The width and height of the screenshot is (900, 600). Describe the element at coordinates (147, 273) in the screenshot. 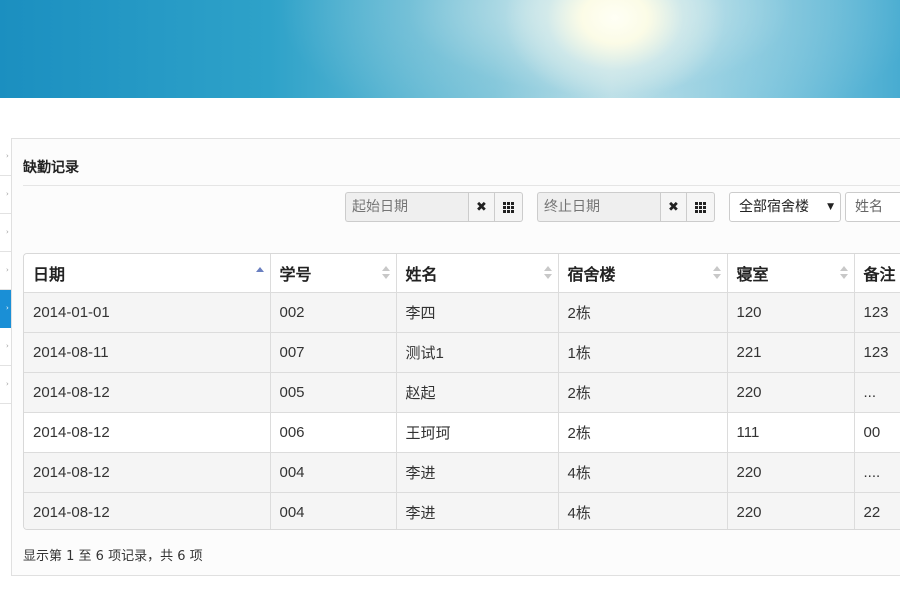

I see `column-header-date: 日期` at that location.